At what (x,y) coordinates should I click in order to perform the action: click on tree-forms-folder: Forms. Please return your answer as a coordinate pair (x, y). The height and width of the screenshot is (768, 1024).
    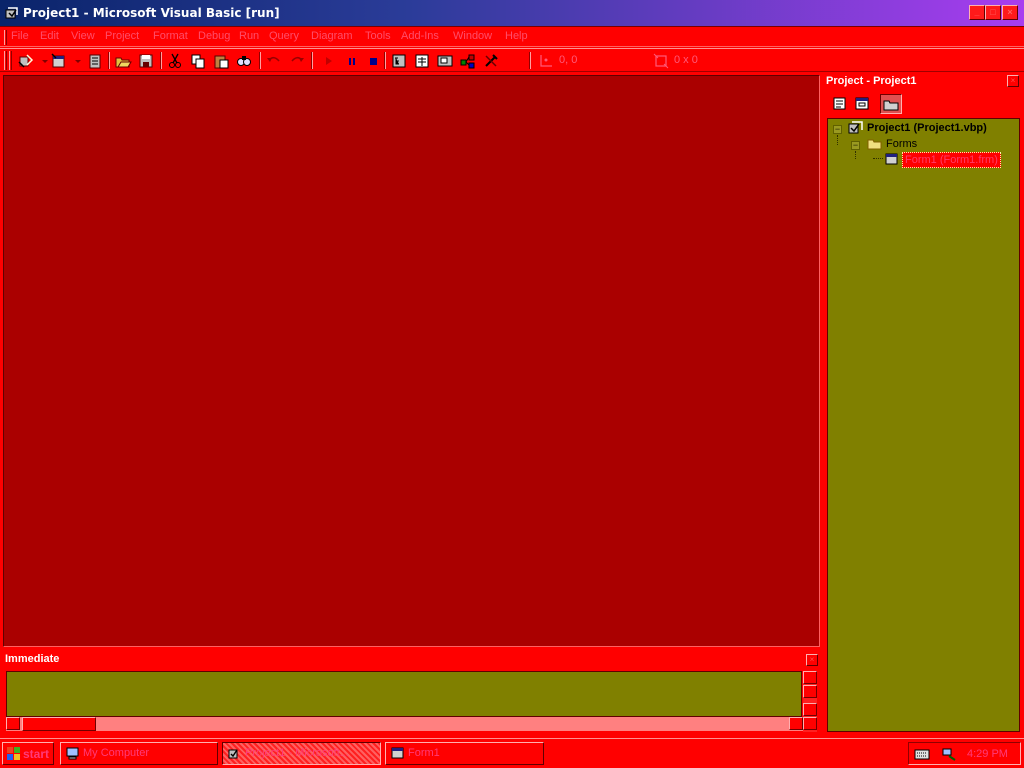
    Looking at the image, I should click on (901, 144).